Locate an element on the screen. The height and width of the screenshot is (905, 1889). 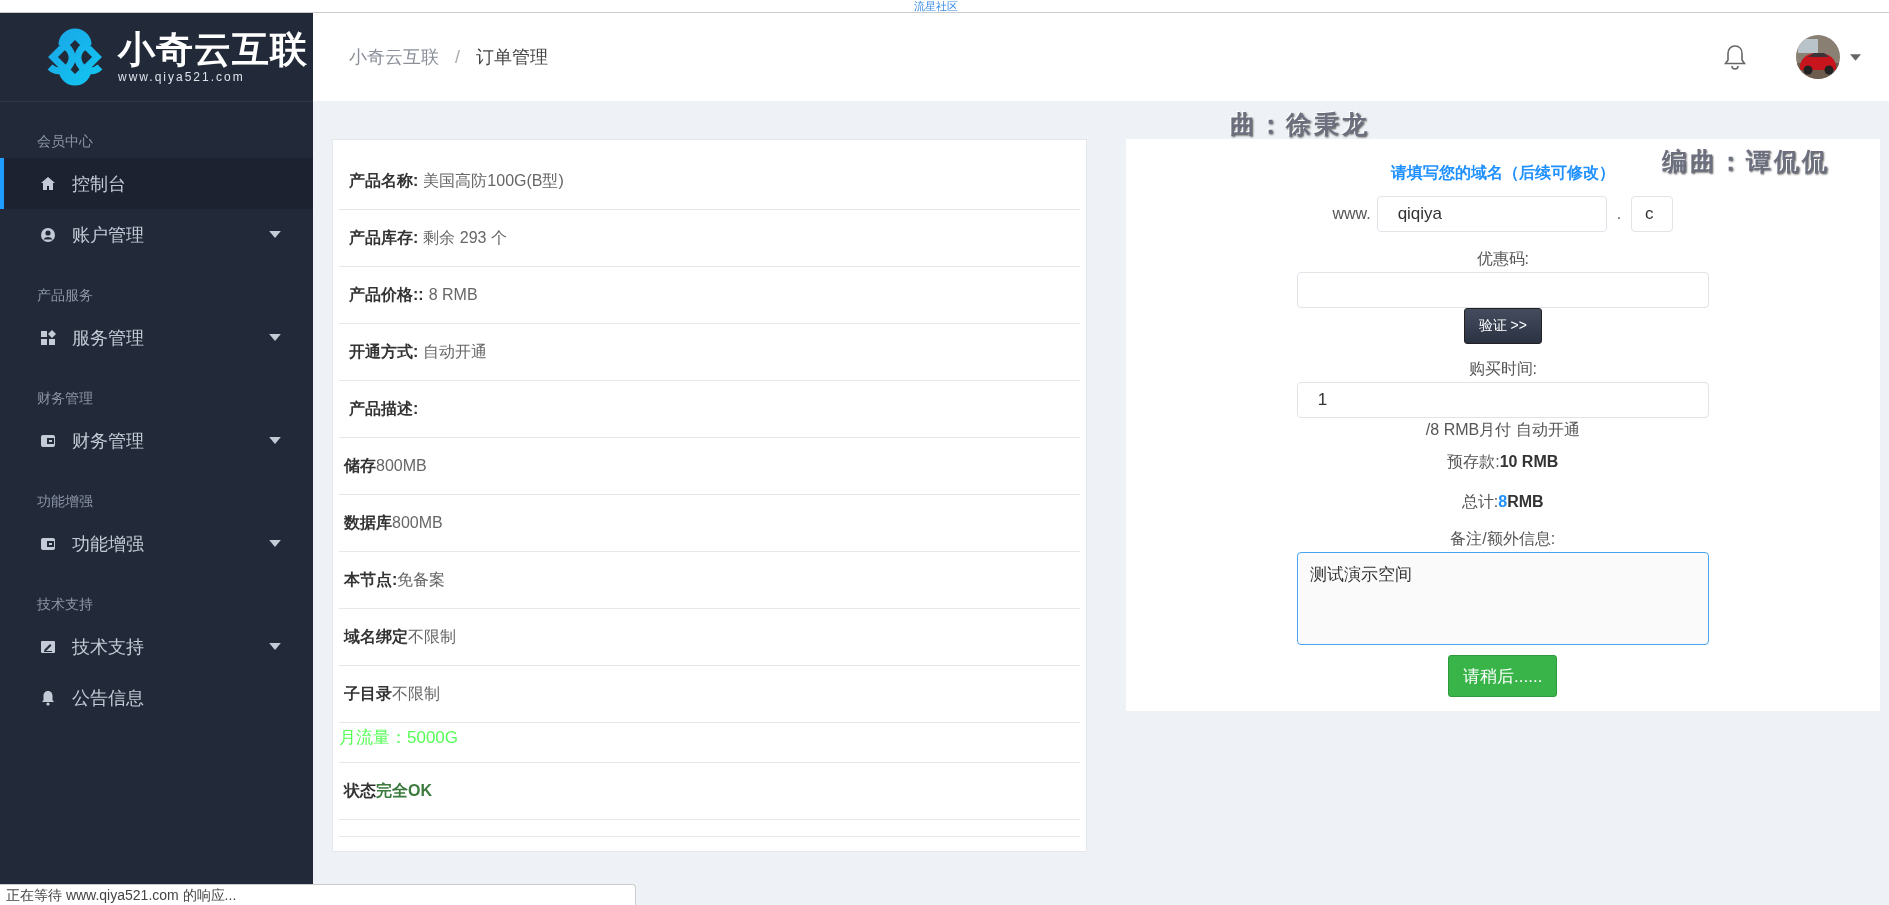
product-detail: 数据库800MB is located at coordinates (709, 523).